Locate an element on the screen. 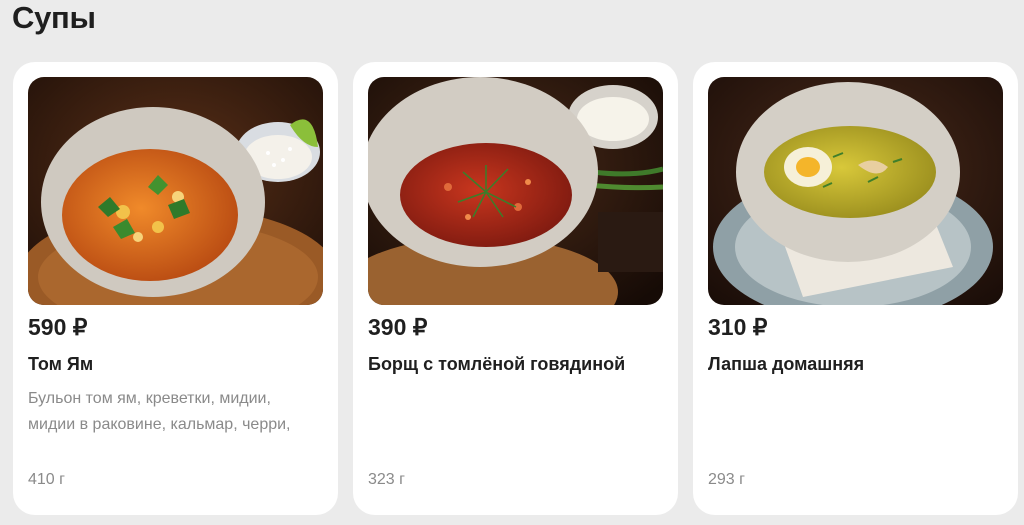 The width and height of the screenshot is (1024, 525). product-name: Борщ с томлёной говядиной is located at coordinates (518, 364).